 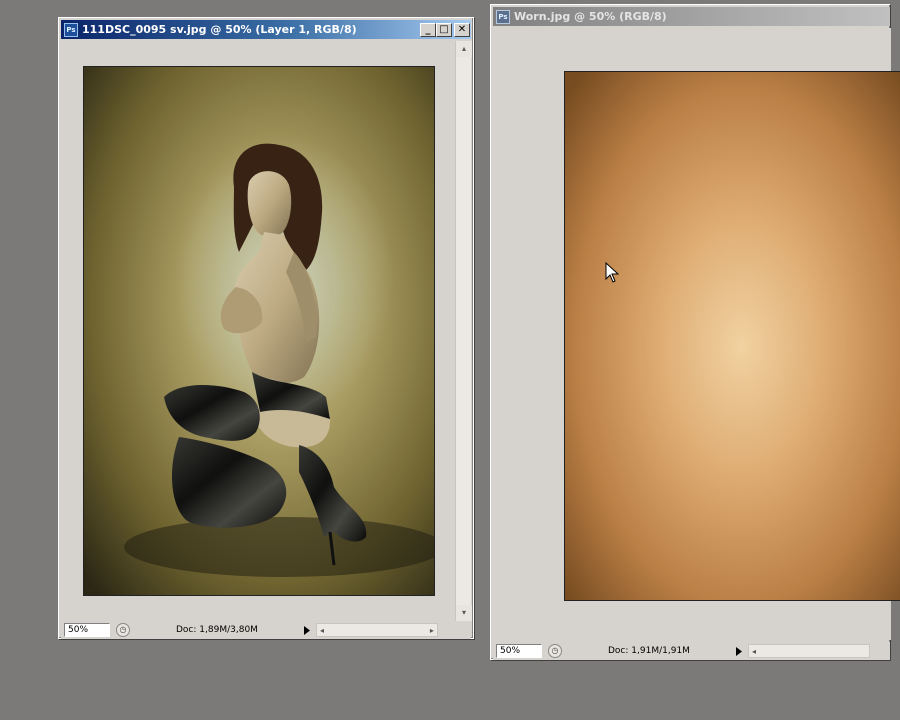 I want to click on doc-size-value: 1,89M/3,80M, so click(x=228, y=630).